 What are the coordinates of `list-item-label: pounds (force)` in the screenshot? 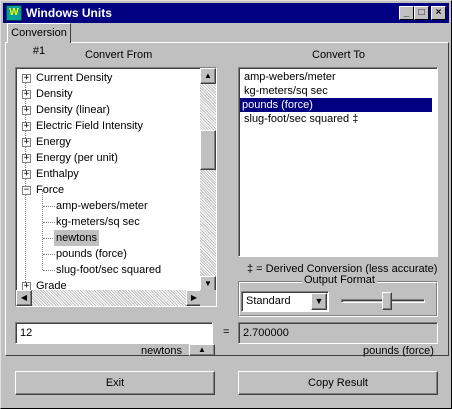 It's located at (277, 105).